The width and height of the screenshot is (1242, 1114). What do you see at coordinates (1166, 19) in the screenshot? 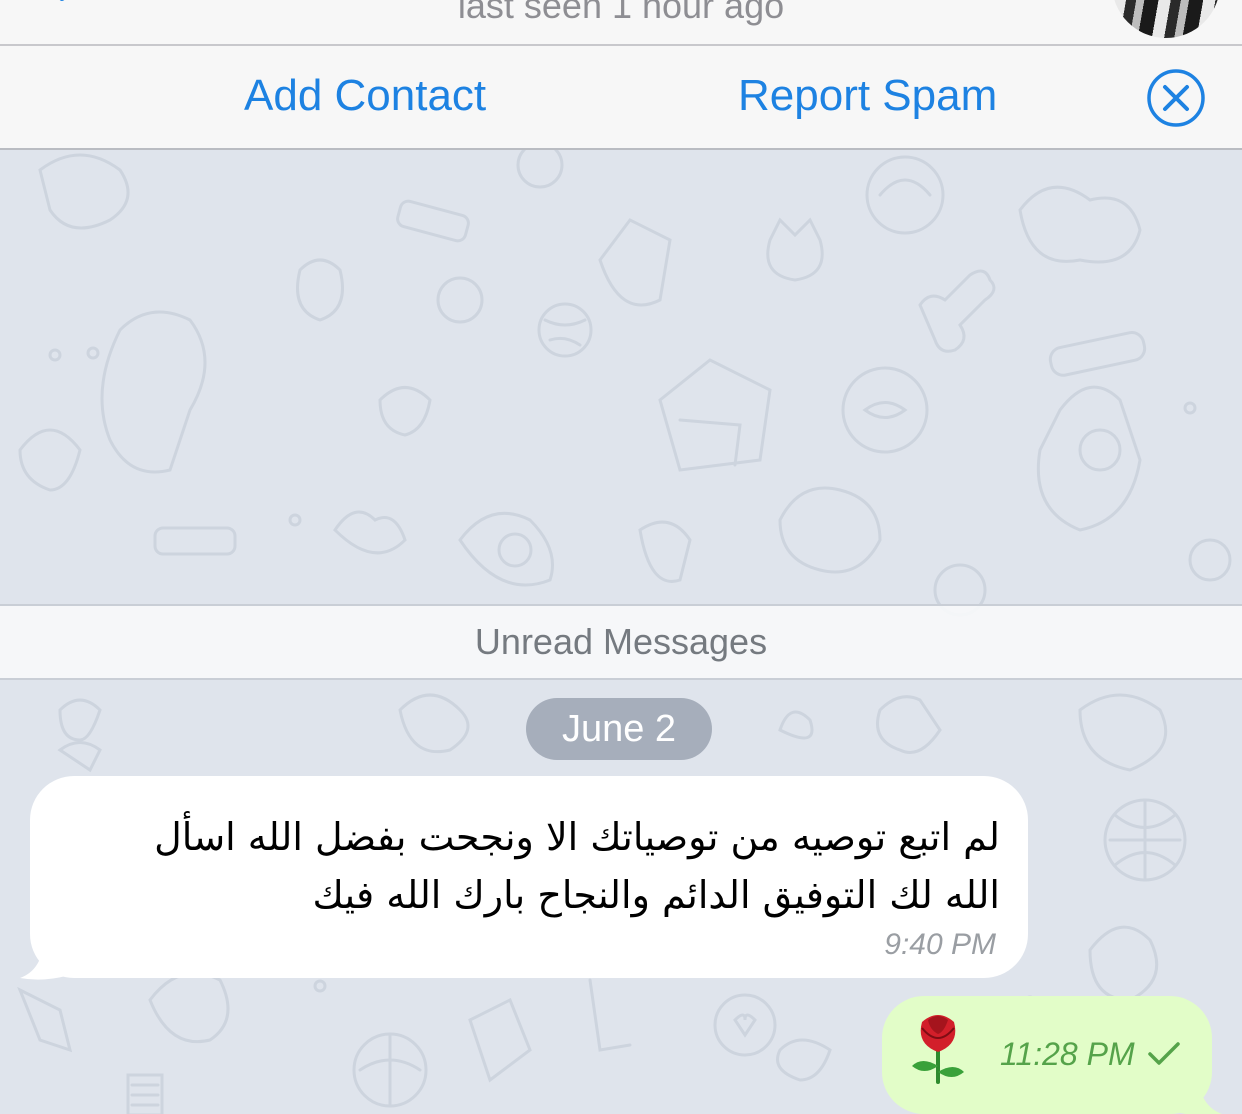
I see `avatar` at bounding box center [1166, 19].